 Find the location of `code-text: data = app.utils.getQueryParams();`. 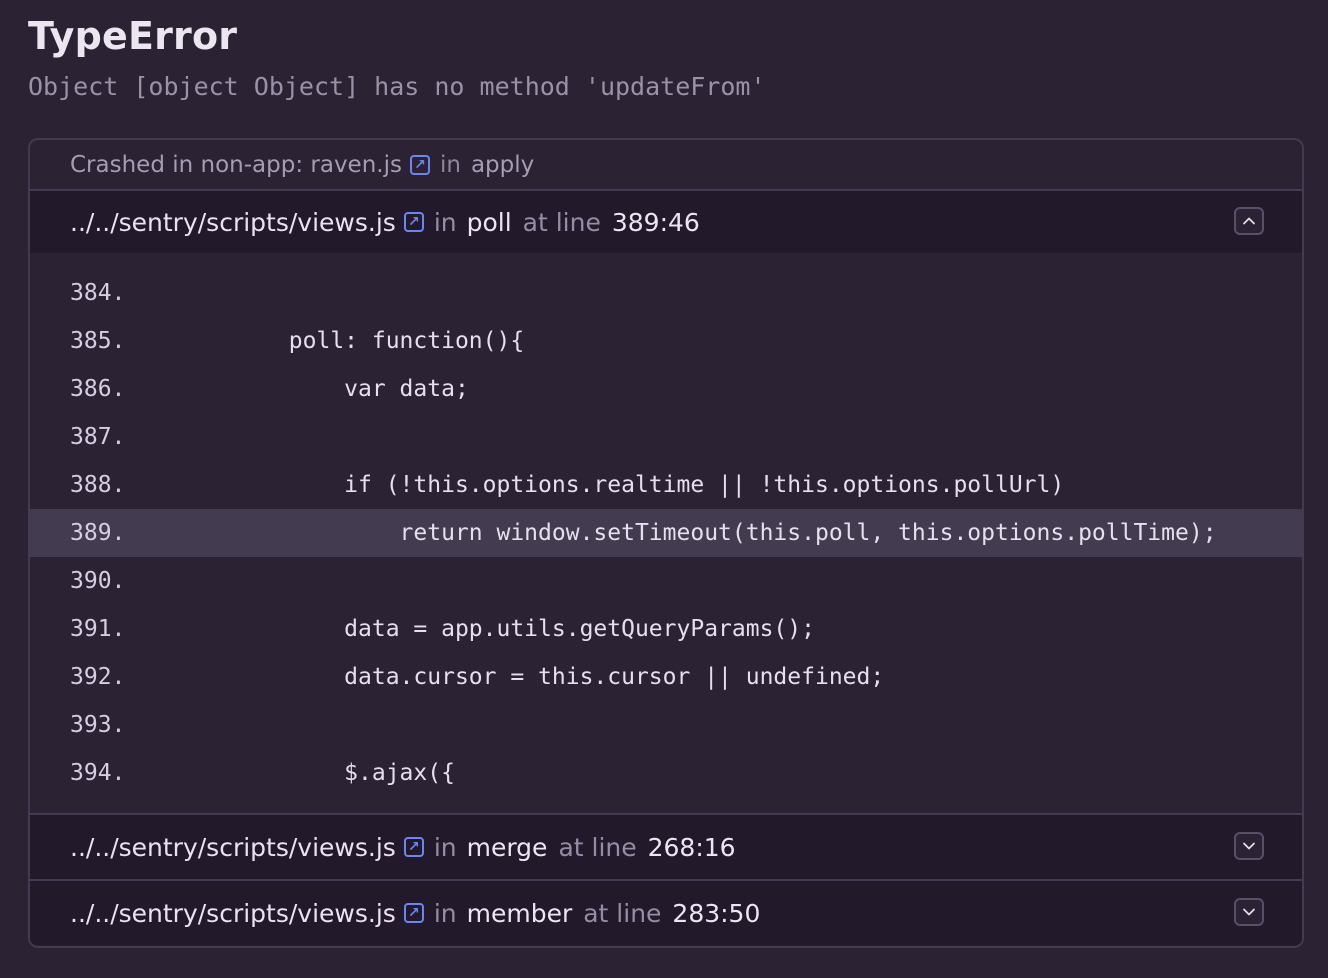

code-text: data = app.utils.getQueryParams(); is located at coordinates (496, 629).